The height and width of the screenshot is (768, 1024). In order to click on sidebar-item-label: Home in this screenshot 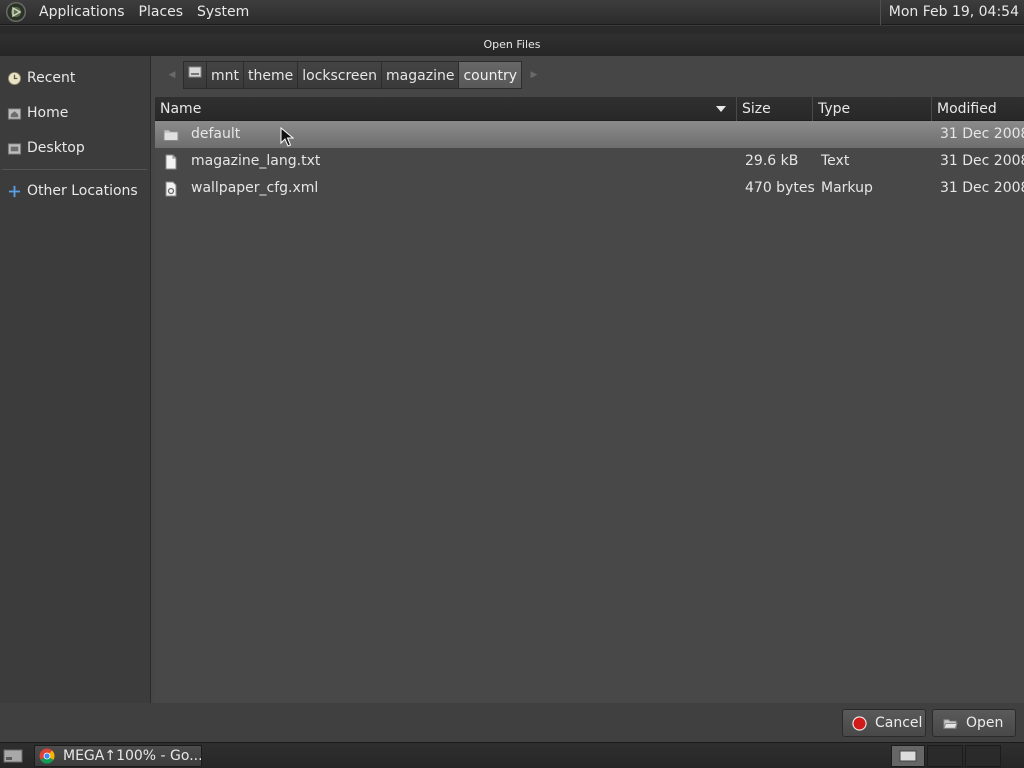, I will do `click(48, 113)`.